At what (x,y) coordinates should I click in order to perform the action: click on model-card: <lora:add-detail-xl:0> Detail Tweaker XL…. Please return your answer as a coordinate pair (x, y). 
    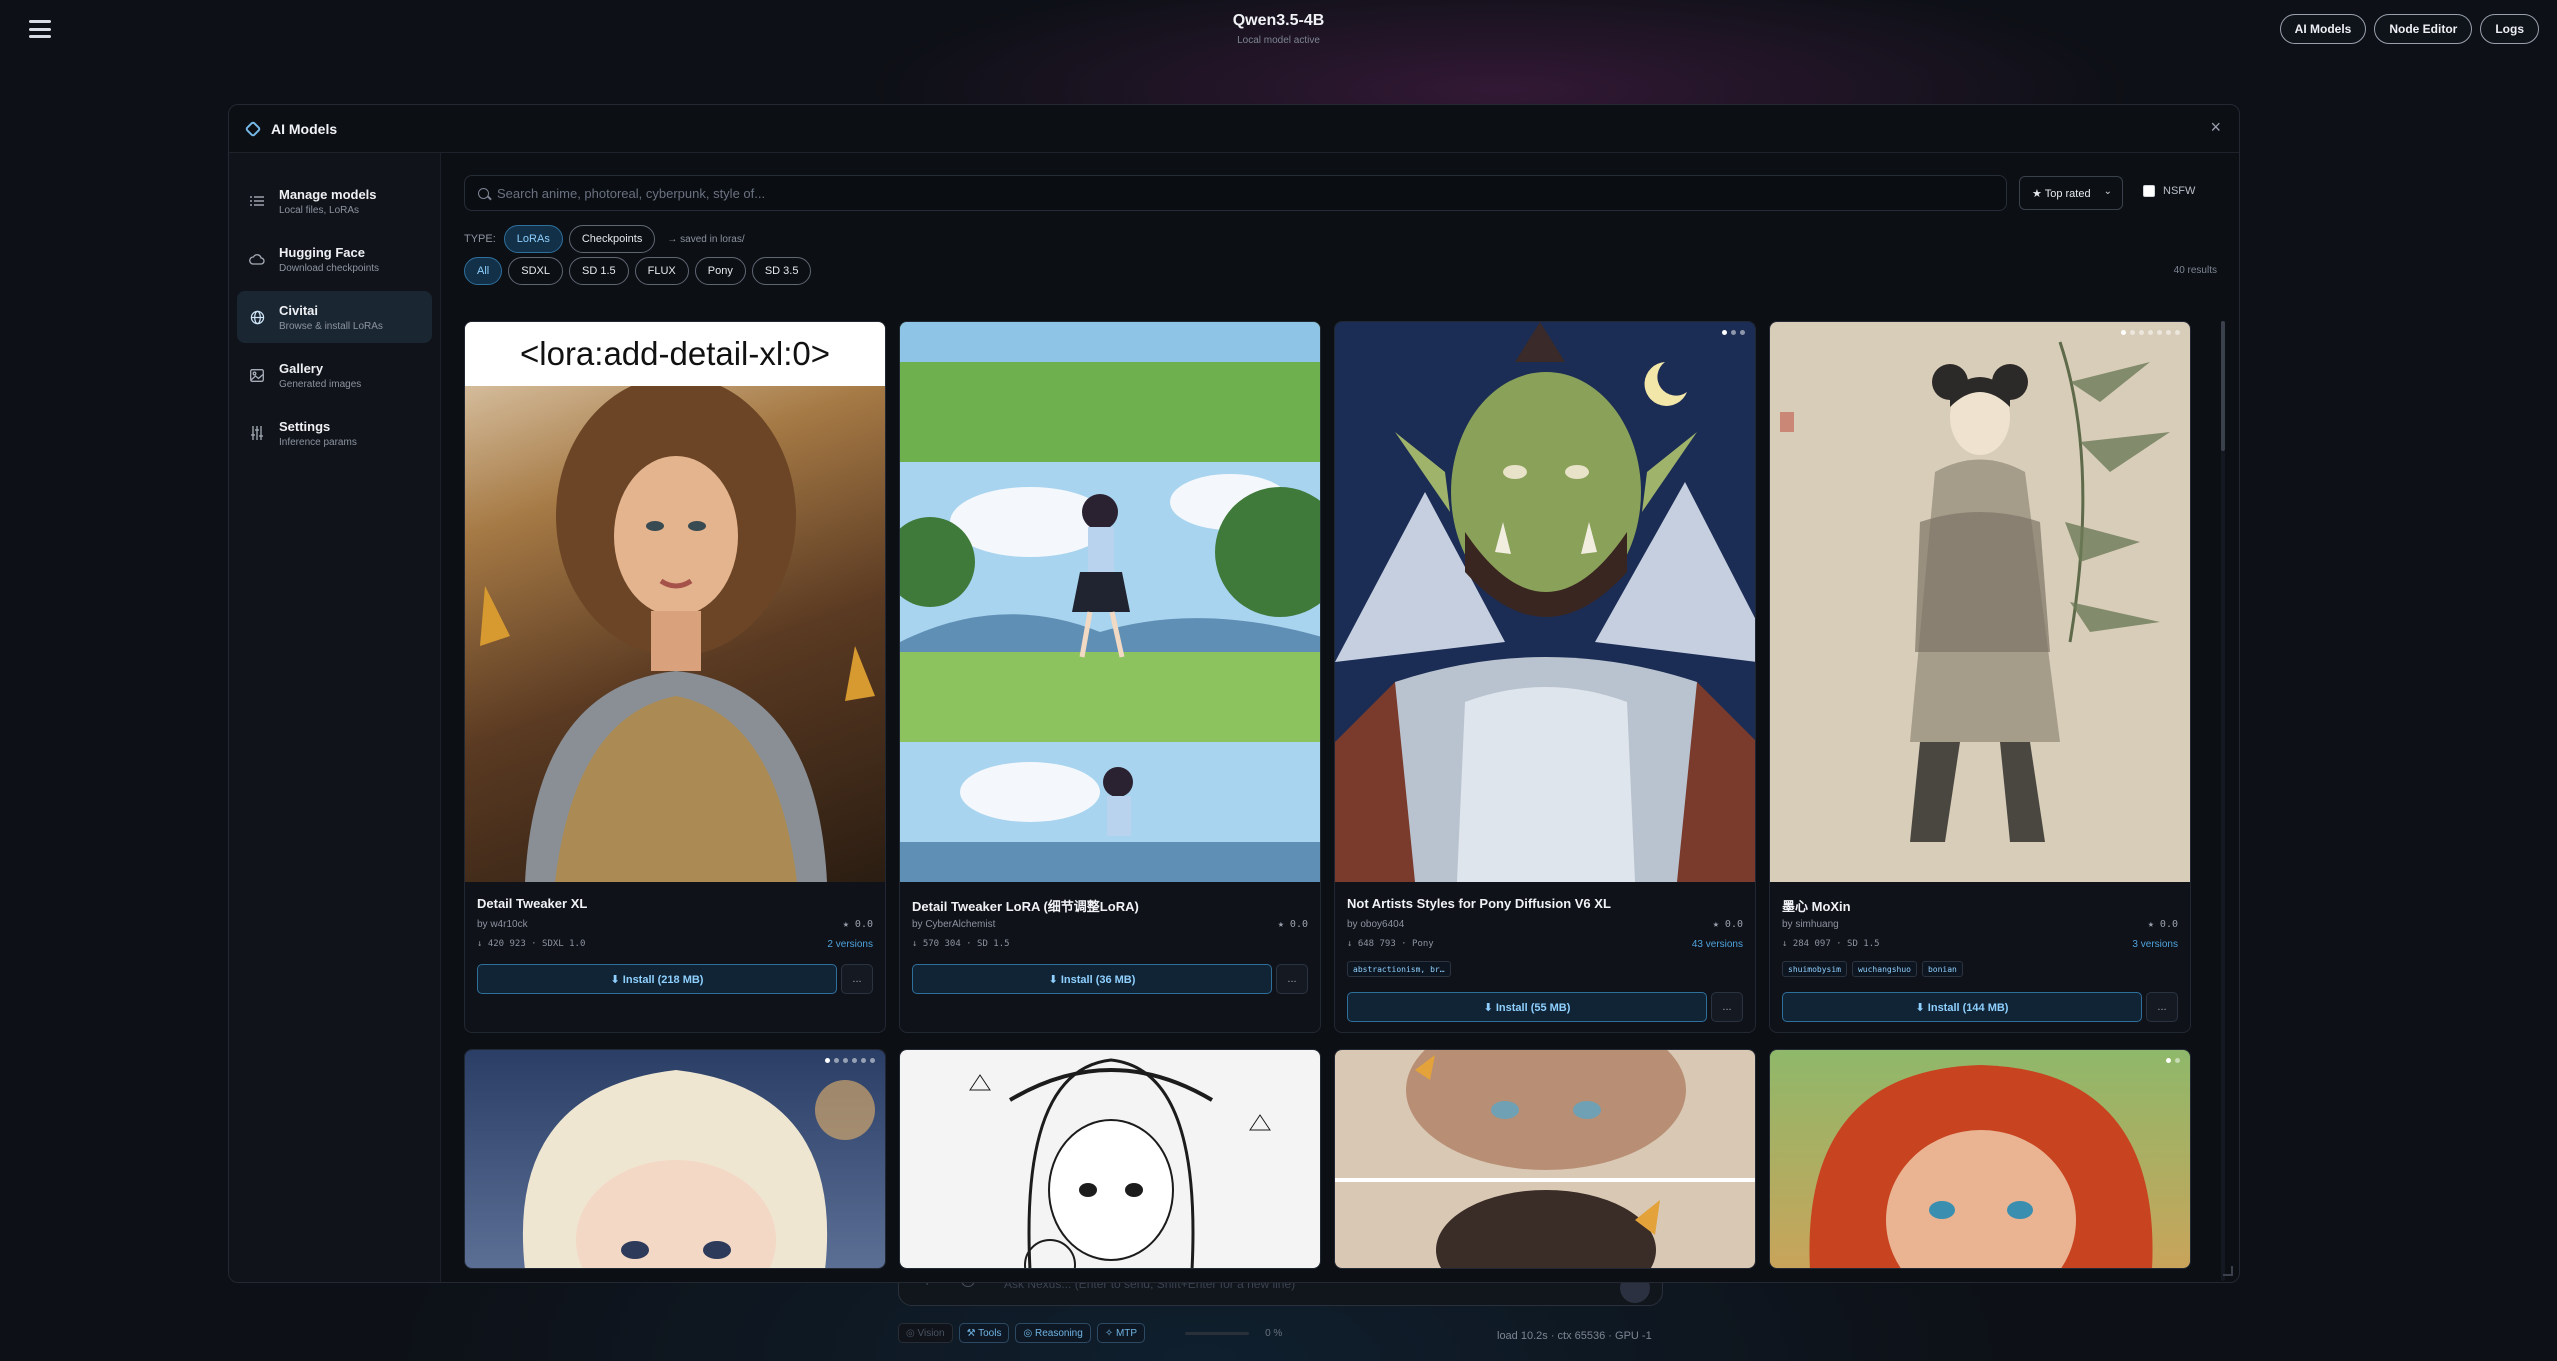
    Looking at the image, I should click on (675, 677).